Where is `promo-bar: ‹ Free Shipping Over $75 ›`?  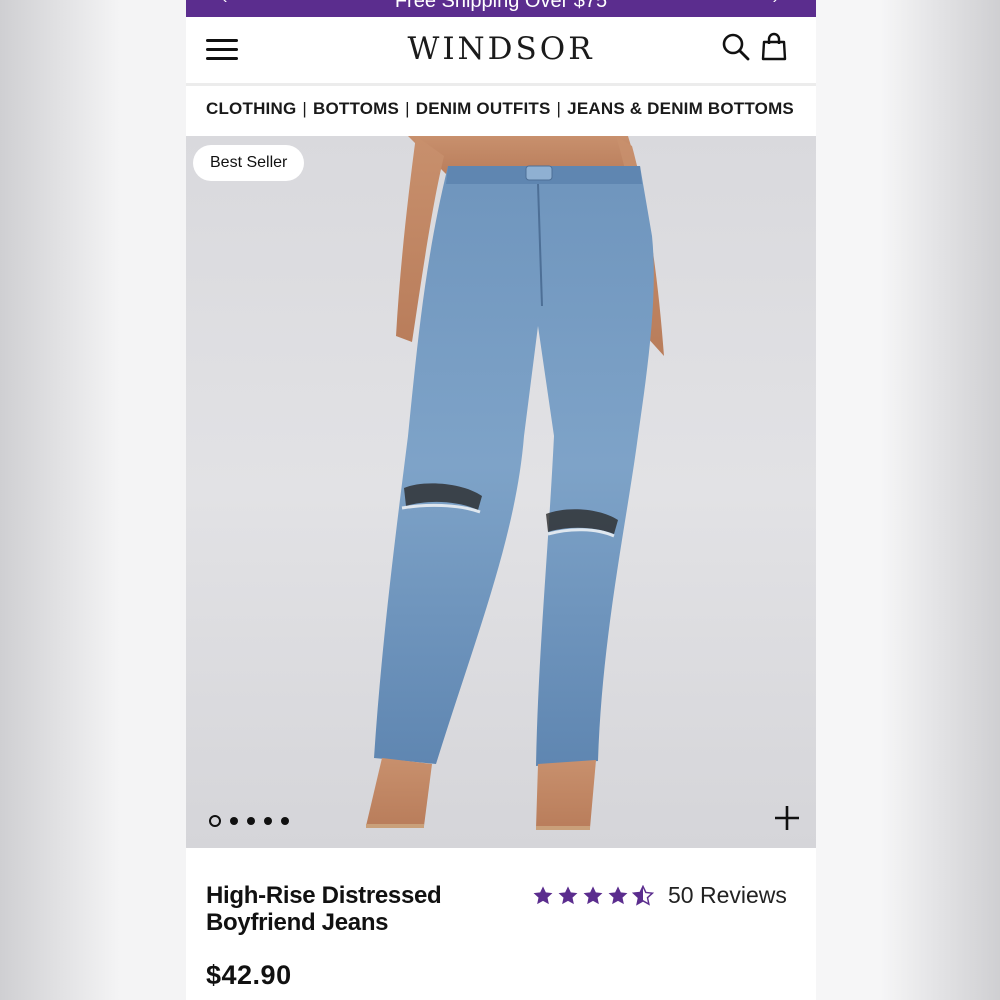 promo-bar: ‹ Free Shipping Over $75 › is located at coordinates (501, 8).